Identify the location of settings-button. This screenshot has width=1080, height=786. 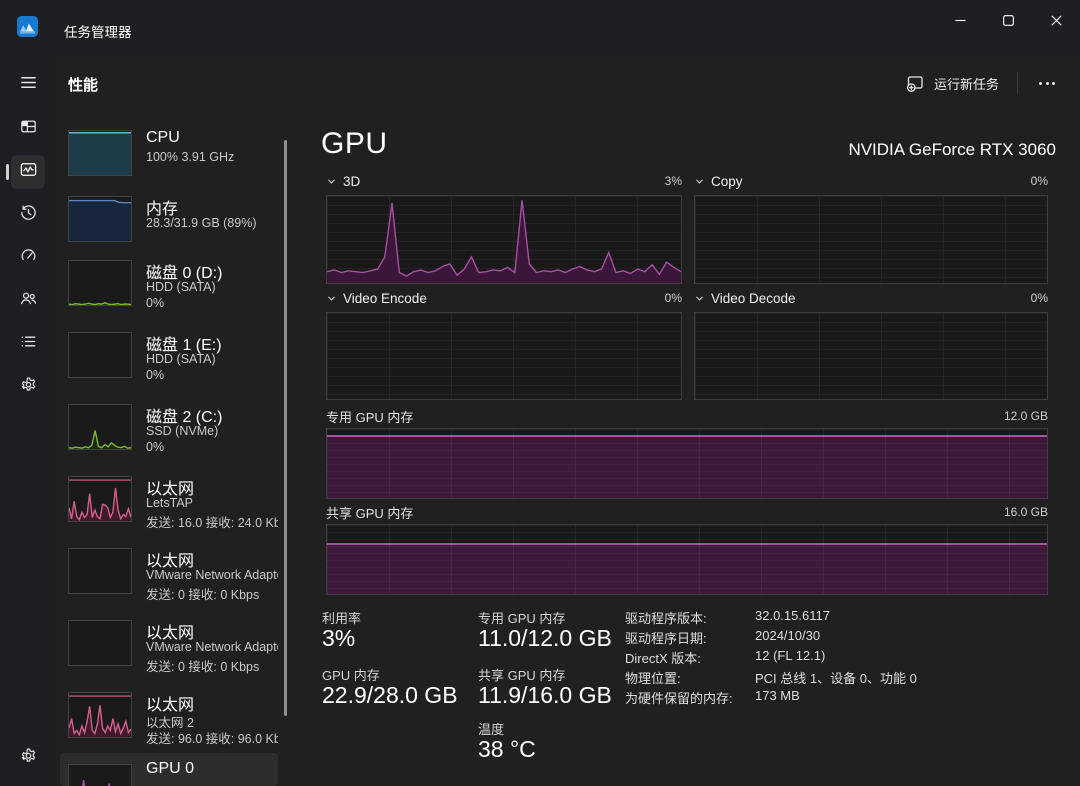
(28, 758).